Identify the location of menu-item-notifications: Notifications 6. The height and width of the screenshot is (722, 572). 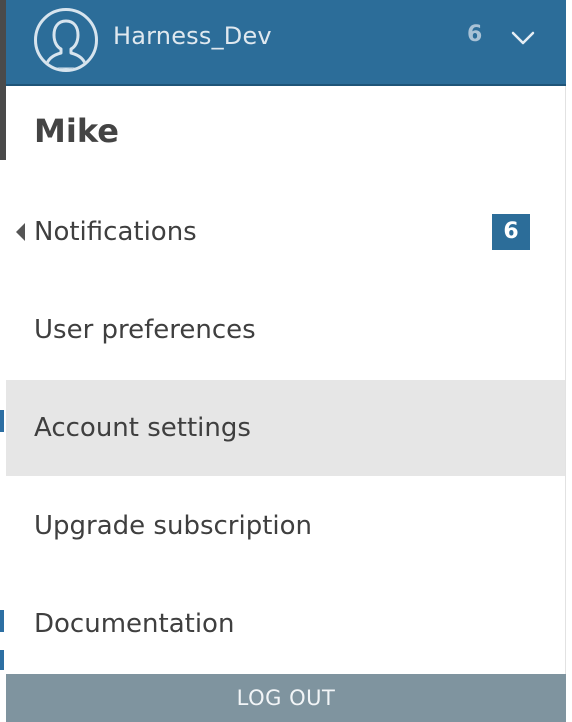
(285, 232).